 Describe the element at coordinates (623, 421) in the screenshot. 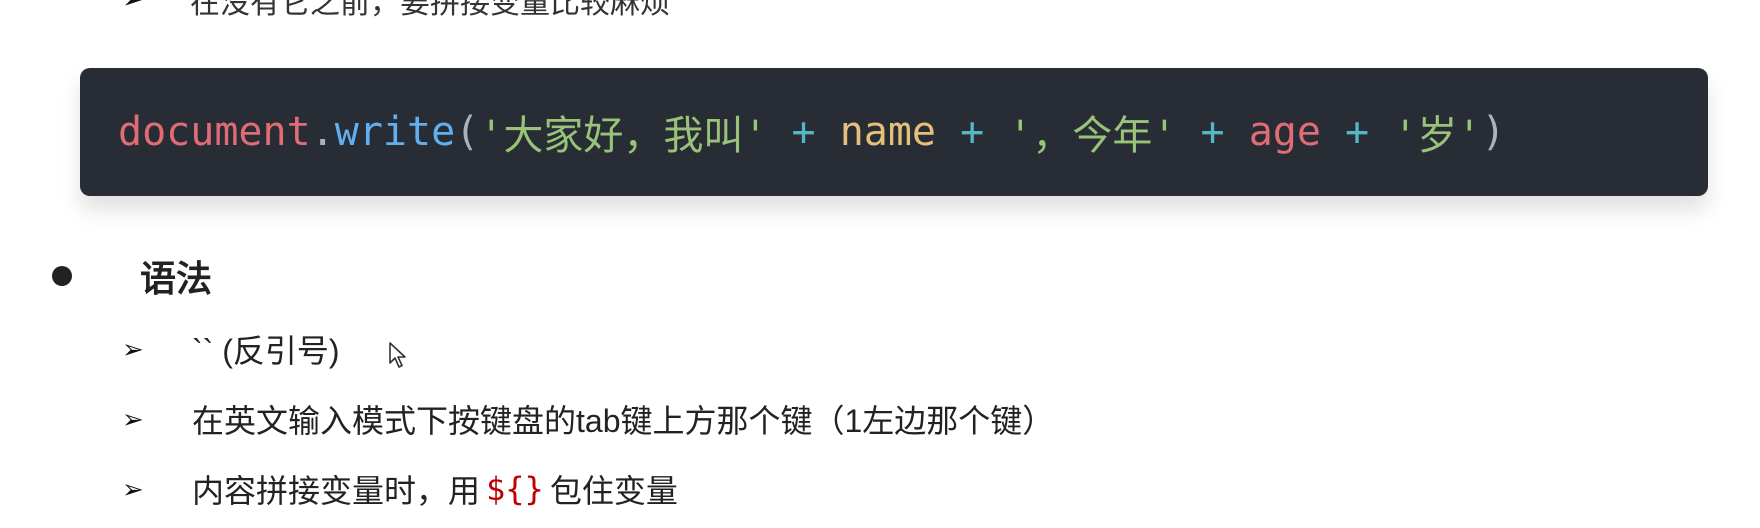

I see `list-item-text: 在英文输入模式下按键盘的tab键上方那个键（1左边那个键）` at that location.